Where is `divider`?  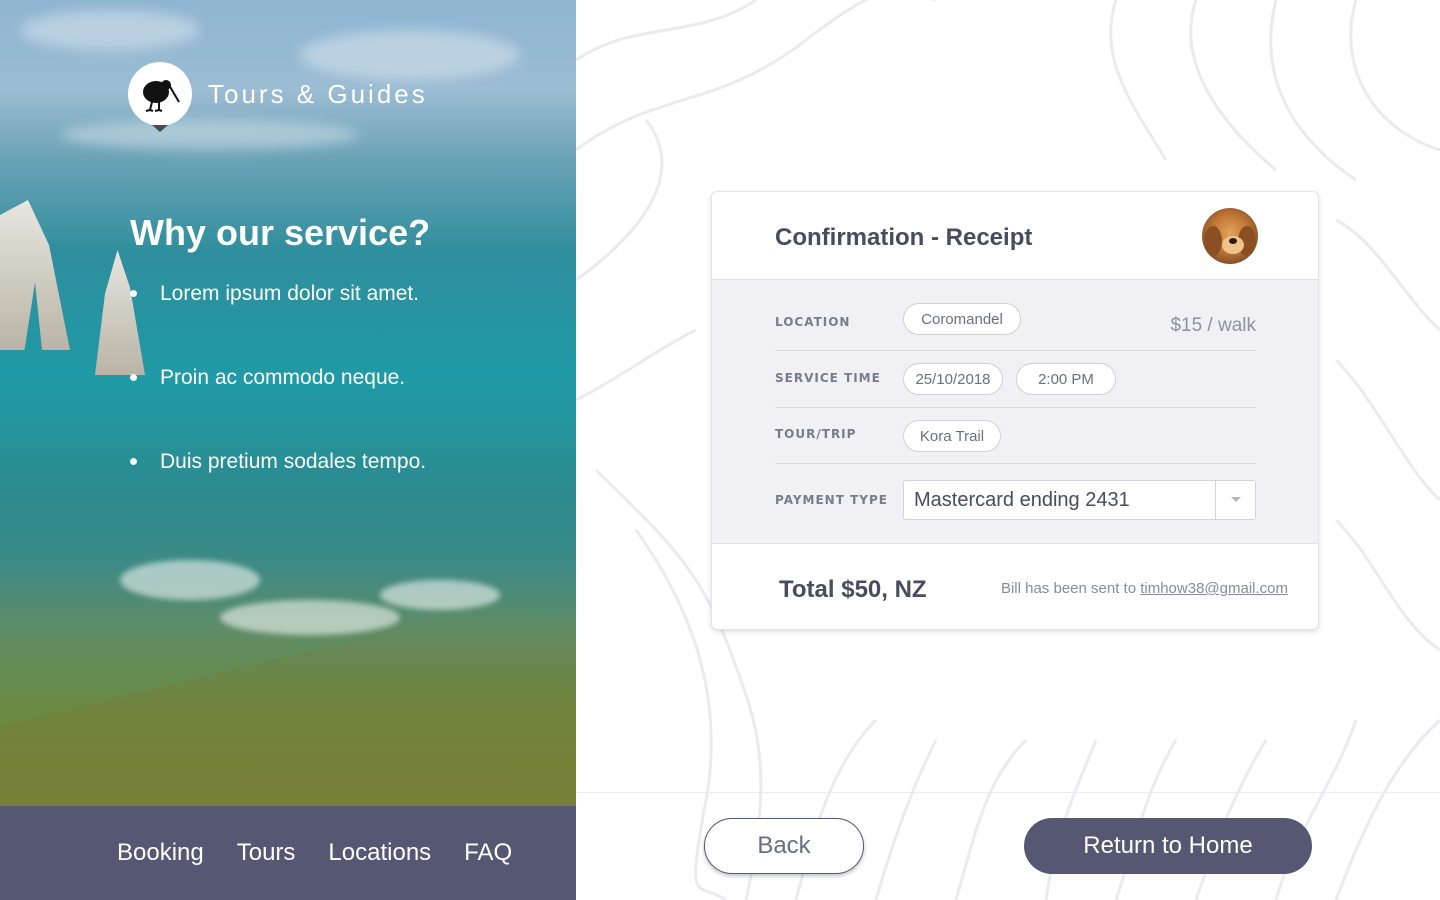
divider is located at coordinates (1008, 792).